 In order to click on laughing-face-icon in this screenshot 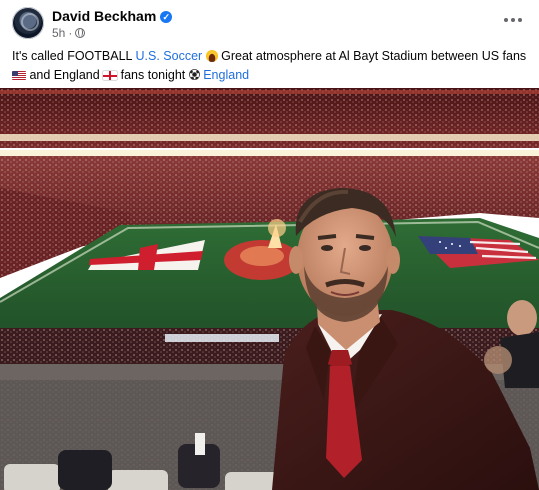, I will do `click(211, 56)`.